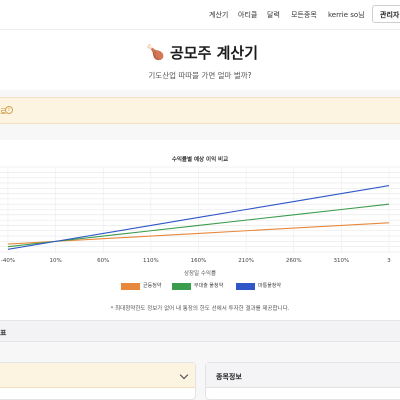  I want to click on x-tick-label: 3, so click(389, 261).